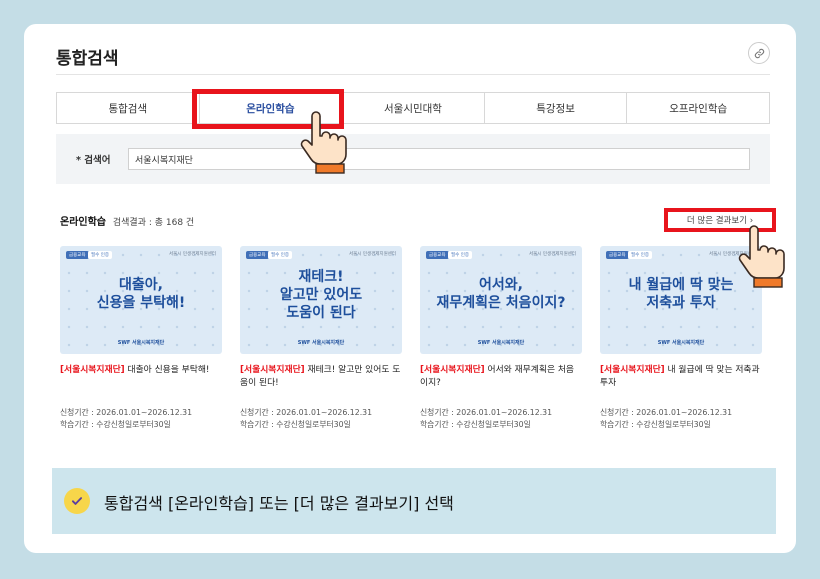 The height and width of the screenshot is (579, 820). Describe the element at coordinates (141, 378) in the screenshot. I see `course-title: [서울시복지재단] 대출아 신용을 부탁해!` at that location.